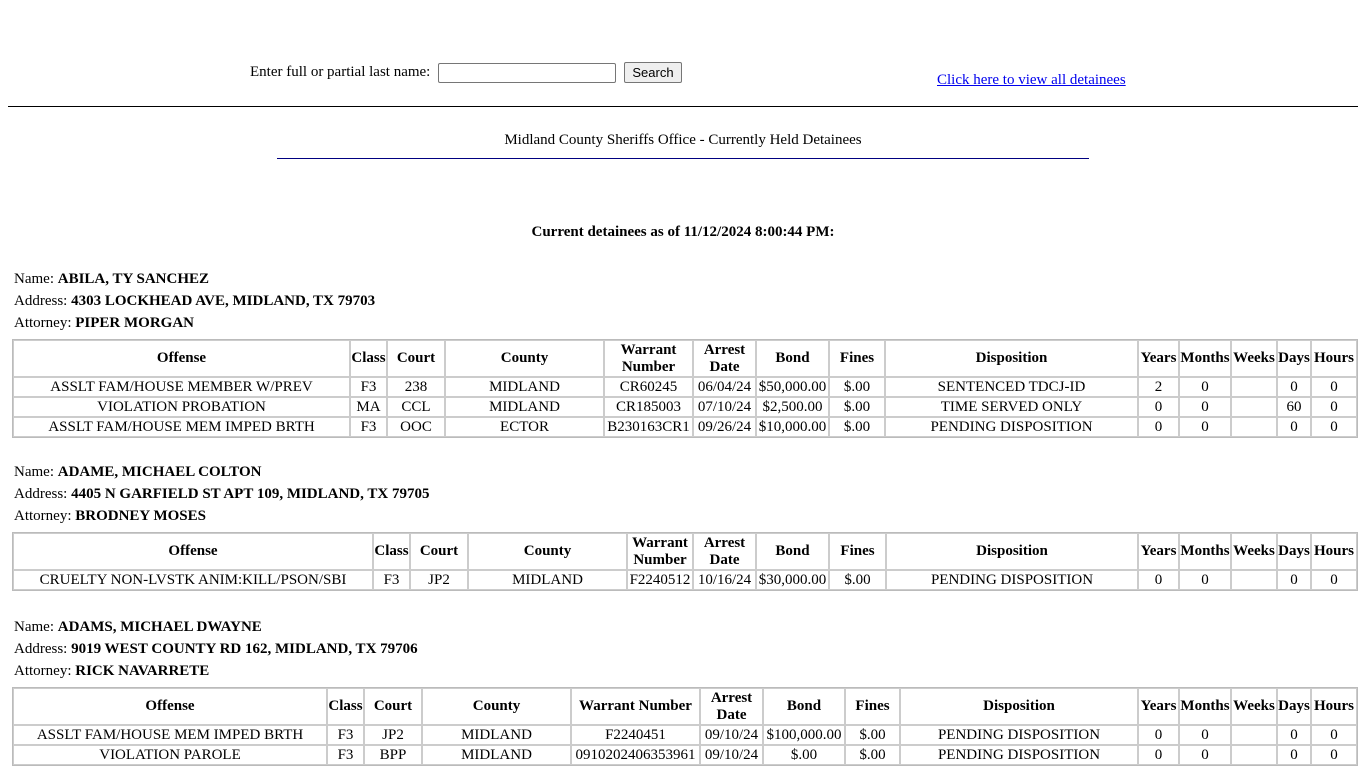 The image size is (1366, 768). I want to click on view-all-detainees-link: Click here to view all detainees, so click(1031, 80).